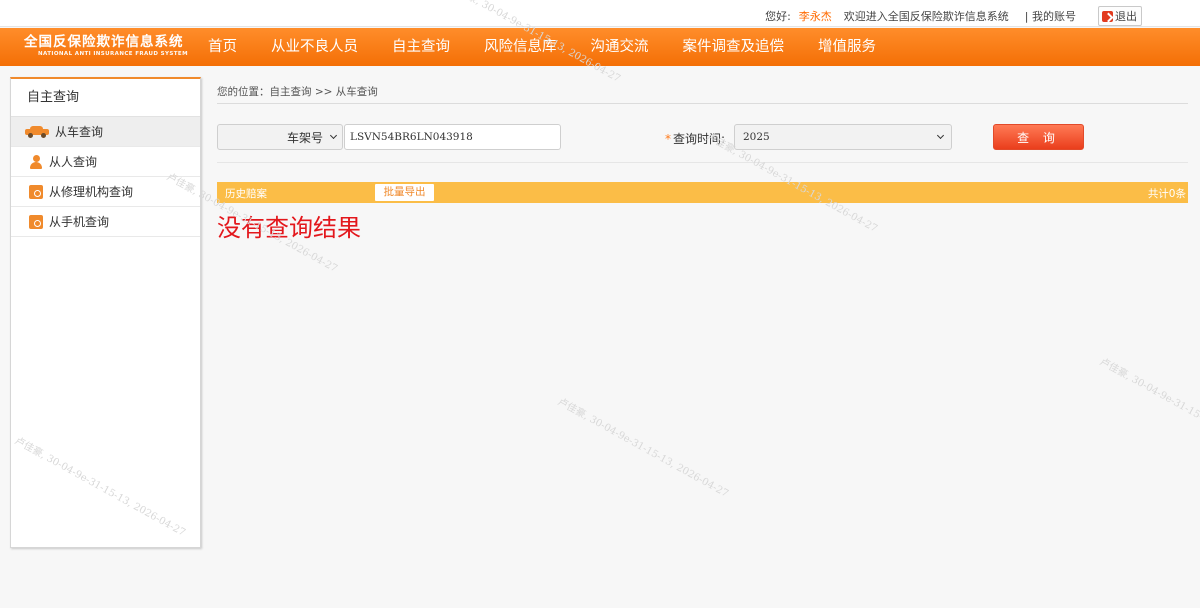 This screenshot has height=608, width=1200. Describe the element at coordinates (756, 137) in the screenshot. I see `query-year-value: 2025` at that location.